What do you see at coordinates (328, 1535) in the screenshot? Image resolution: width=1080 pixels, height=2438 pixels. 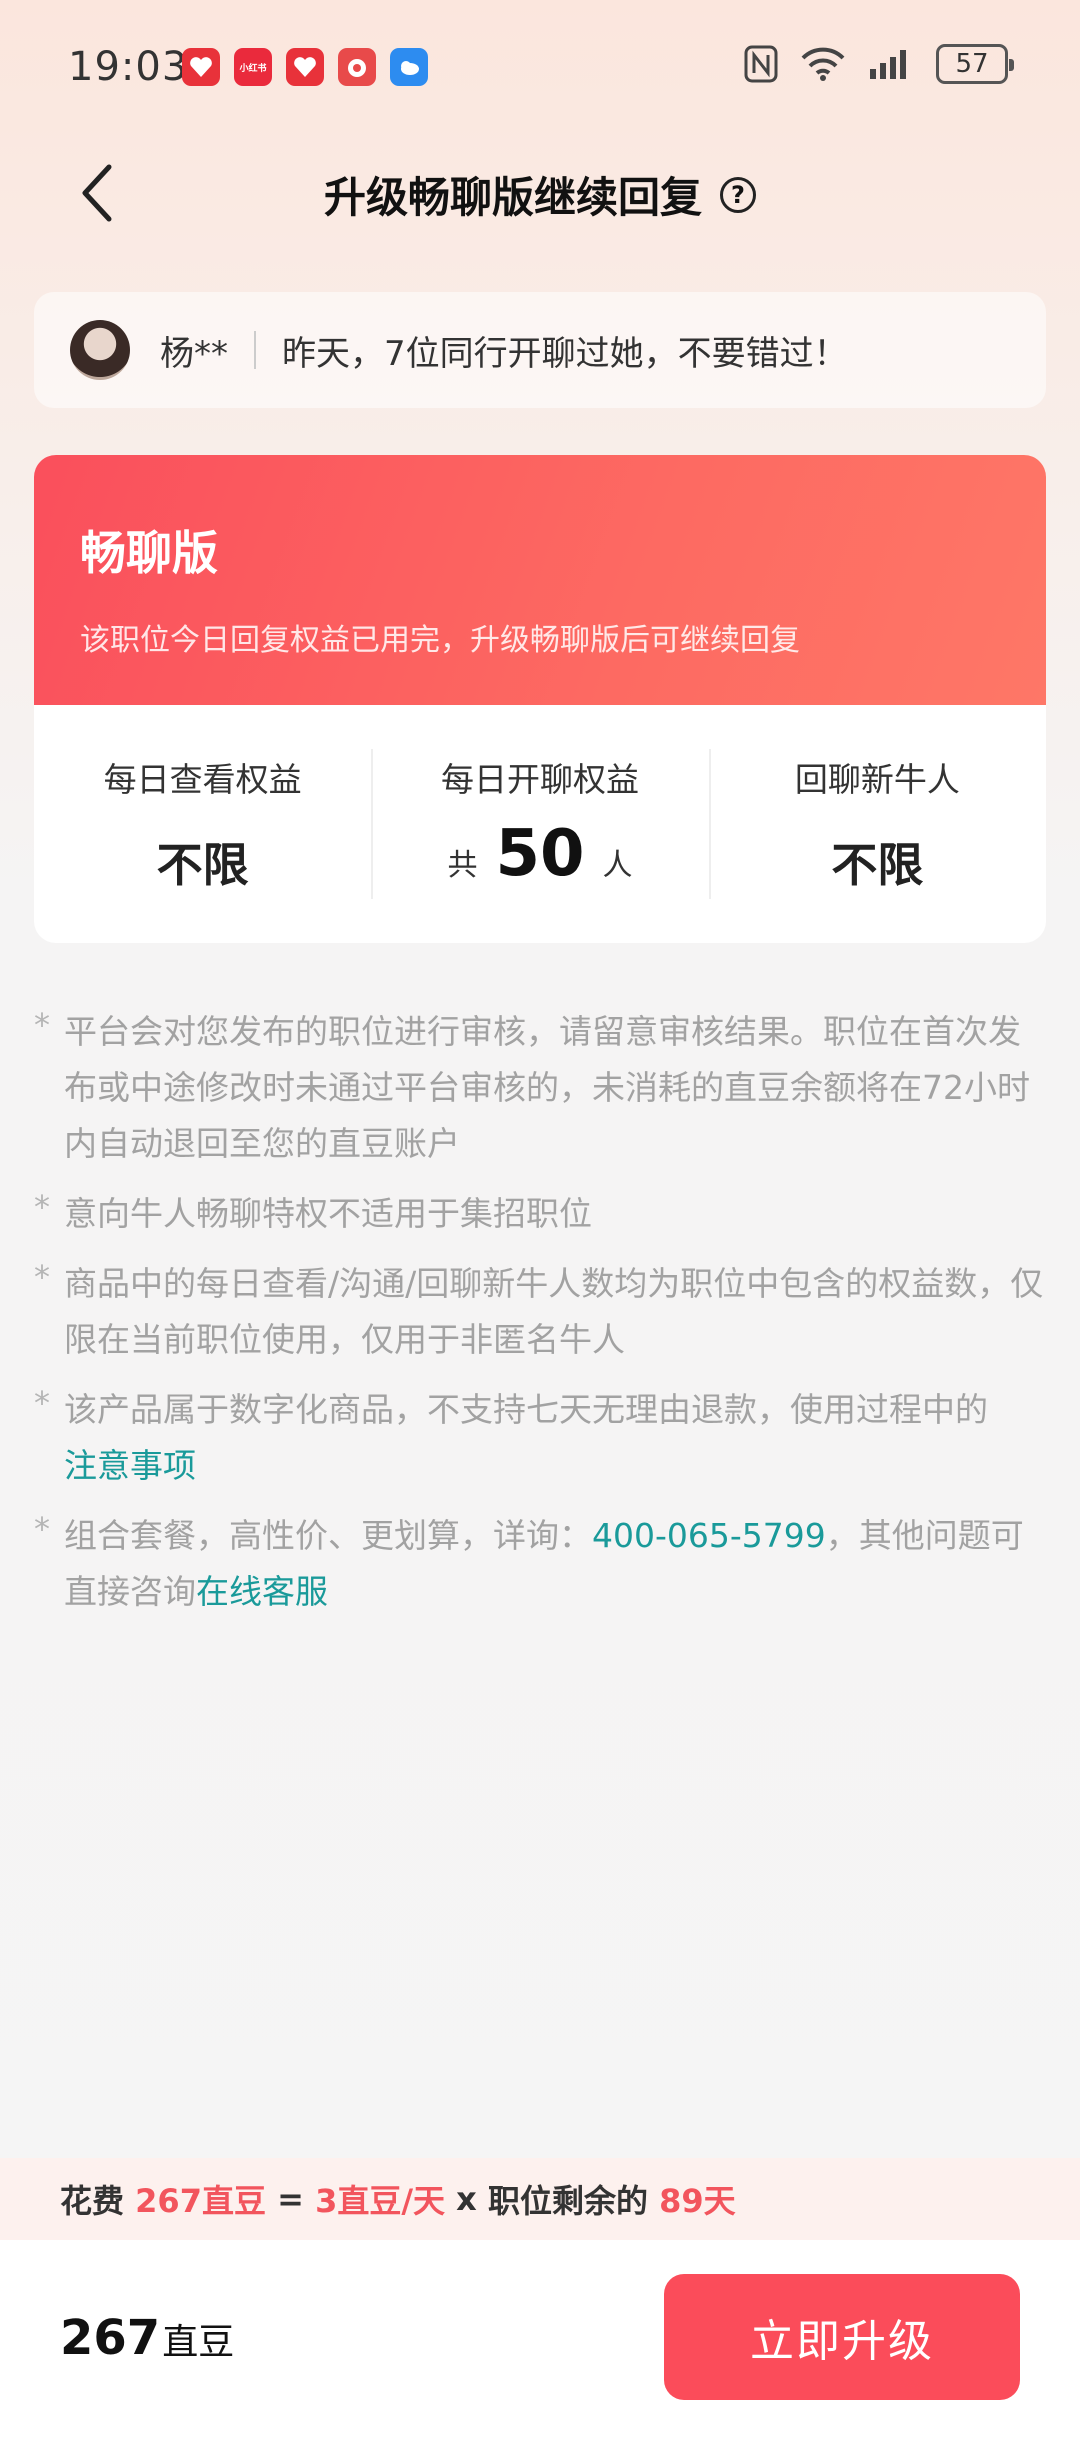 I see `note-text-part: 组合套餐，高性价、更划算，详询：` at bounding box center [328, 1535].